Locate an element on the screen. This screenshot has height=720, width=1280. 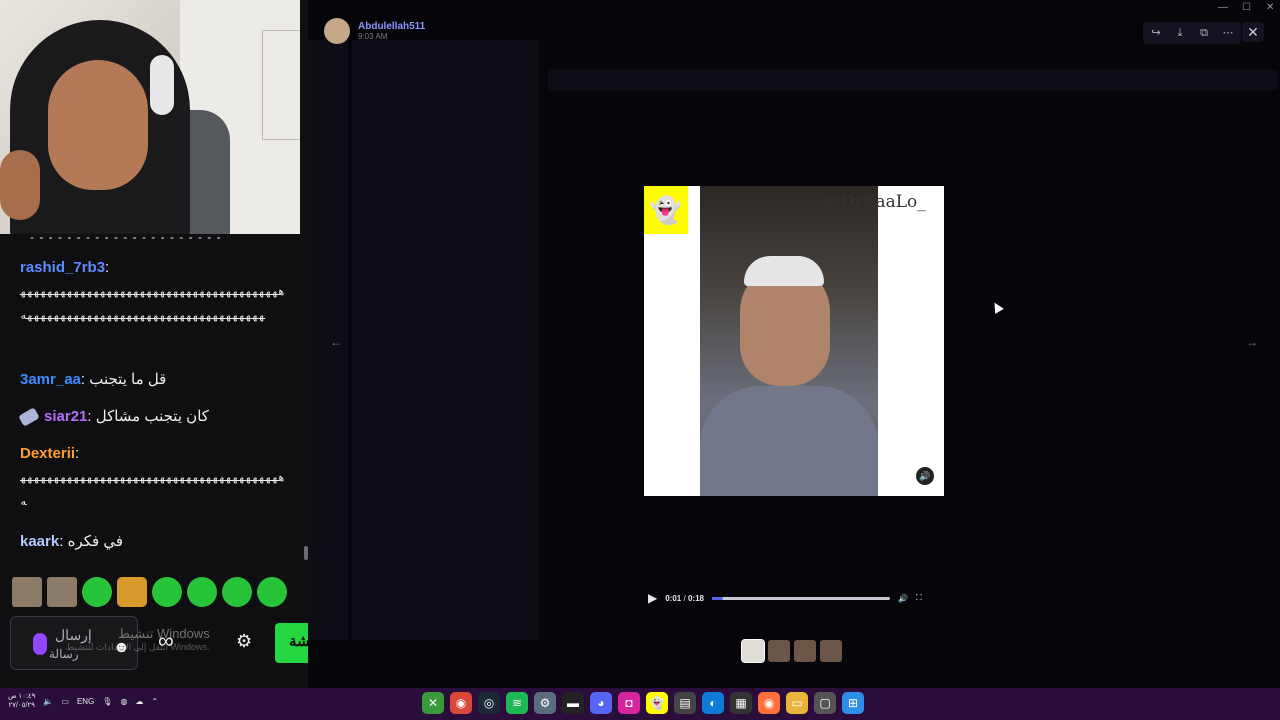
chat-username: siar21 is located at coordinates (65, 416).